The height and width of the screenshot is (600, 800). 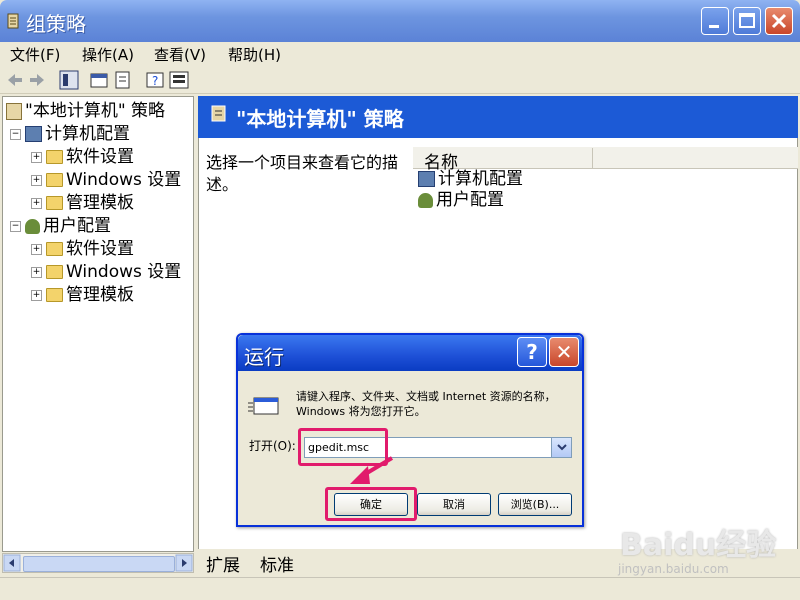 I want to click on export-list-icon, so click(x=123, y=80).